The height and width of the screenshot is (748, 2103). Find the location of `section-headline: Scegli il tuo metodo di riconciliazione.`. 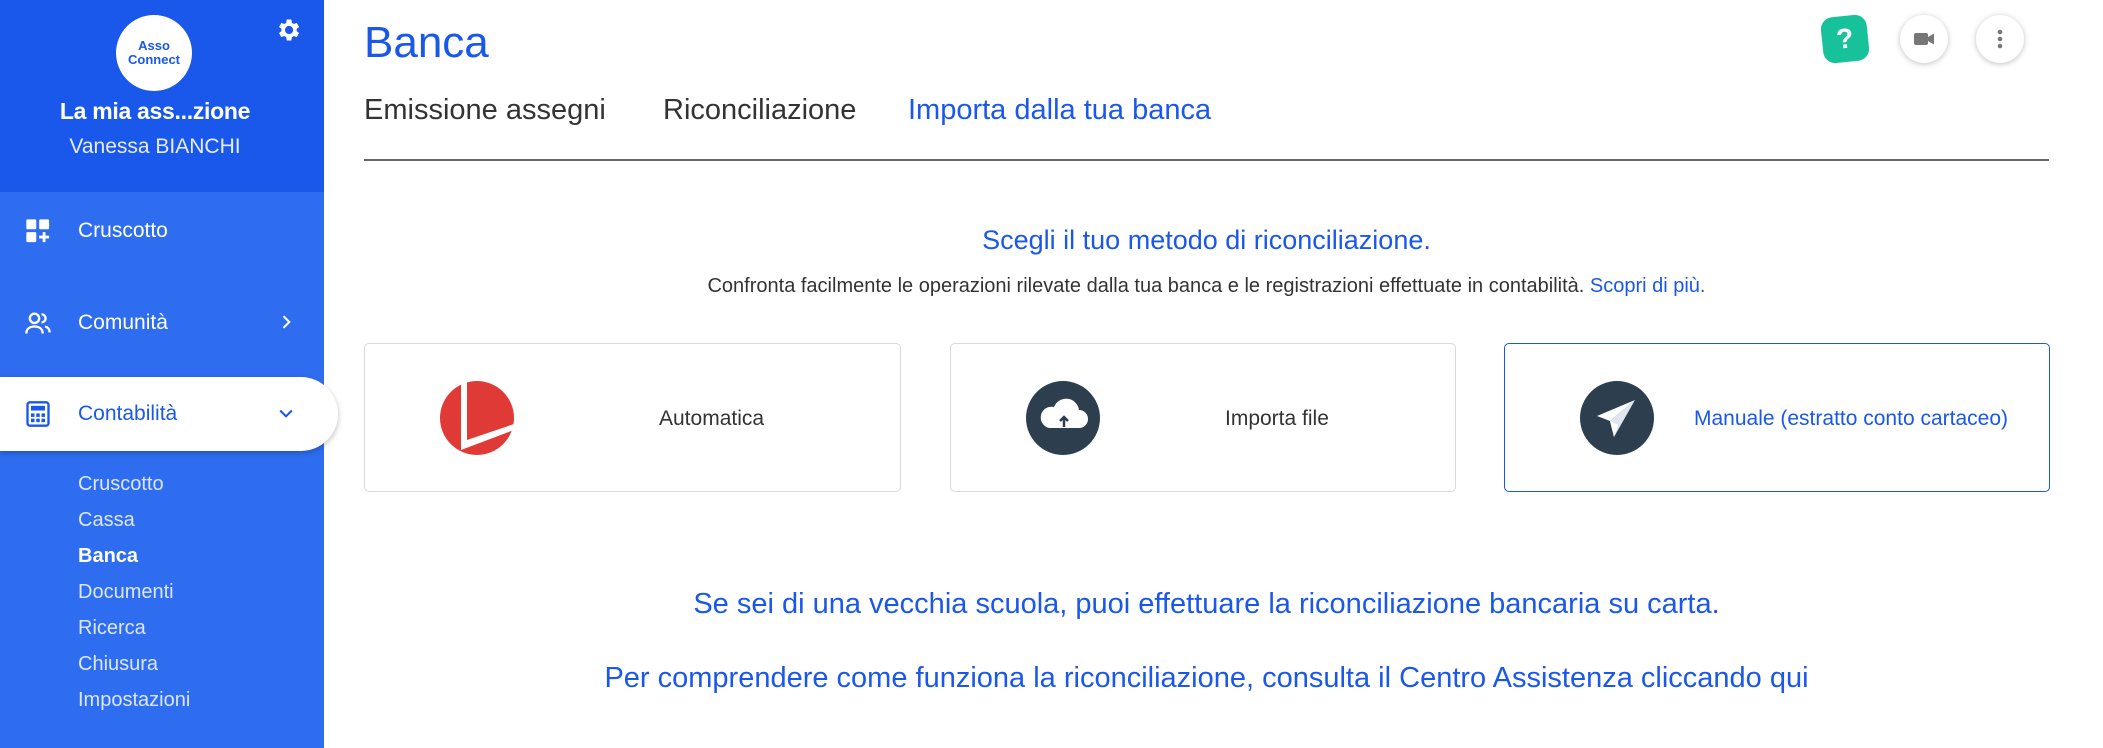

section-headline: Scegli il tuo metodo di riconciliazione. is located at coordinates (1206, 240).